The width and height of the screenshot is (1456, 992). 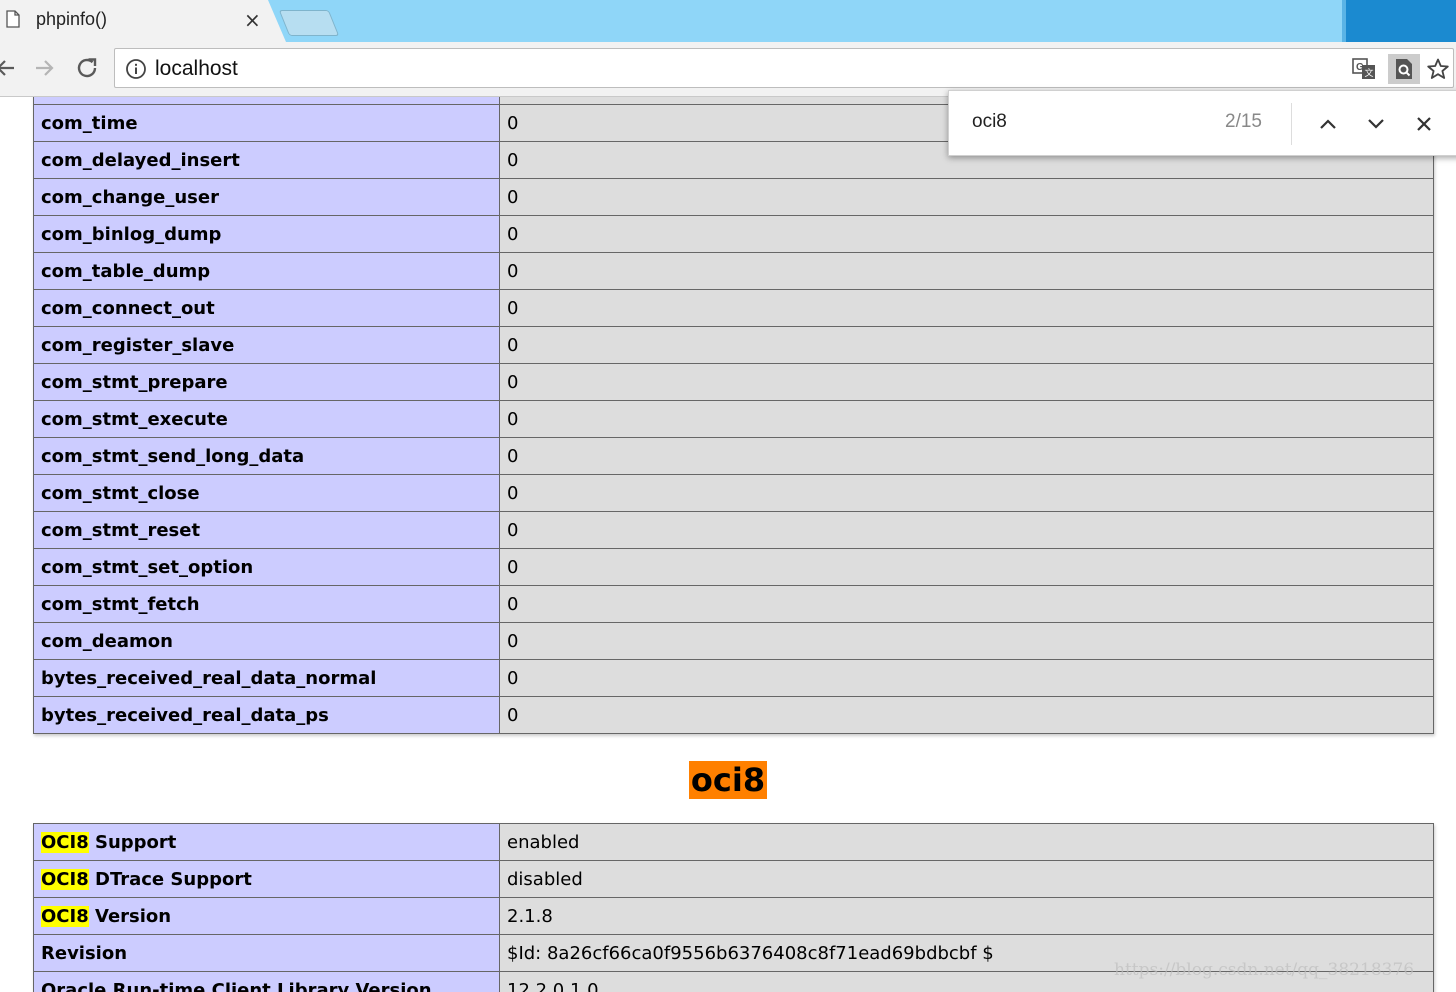 I want to click on find-input: oci8, so click(x=989, y=122).